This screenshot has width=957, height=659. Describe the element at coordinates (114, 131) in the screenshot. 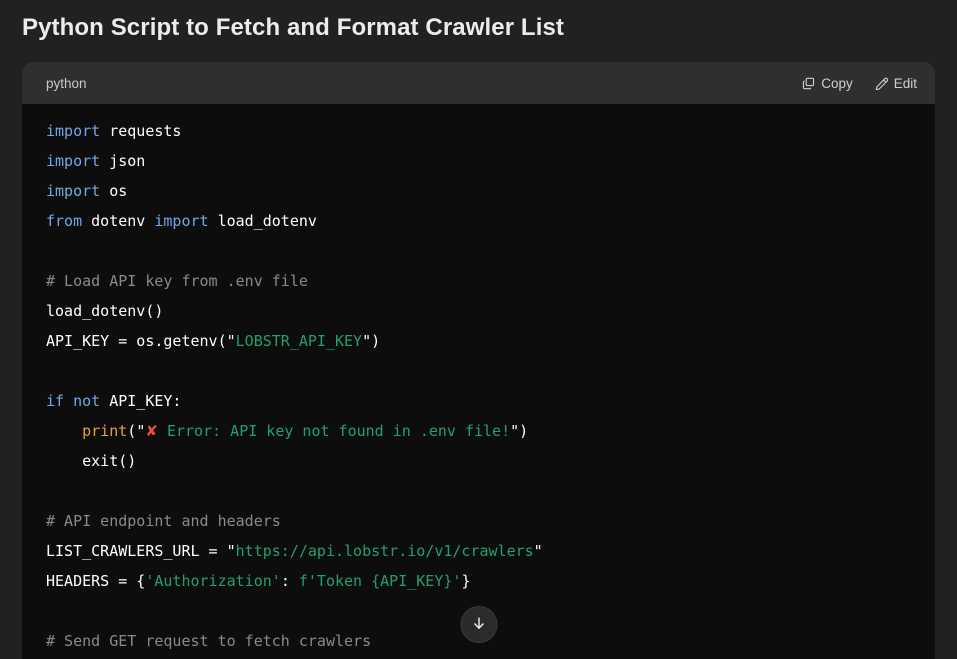

I see `code-line: import requests` at that location.